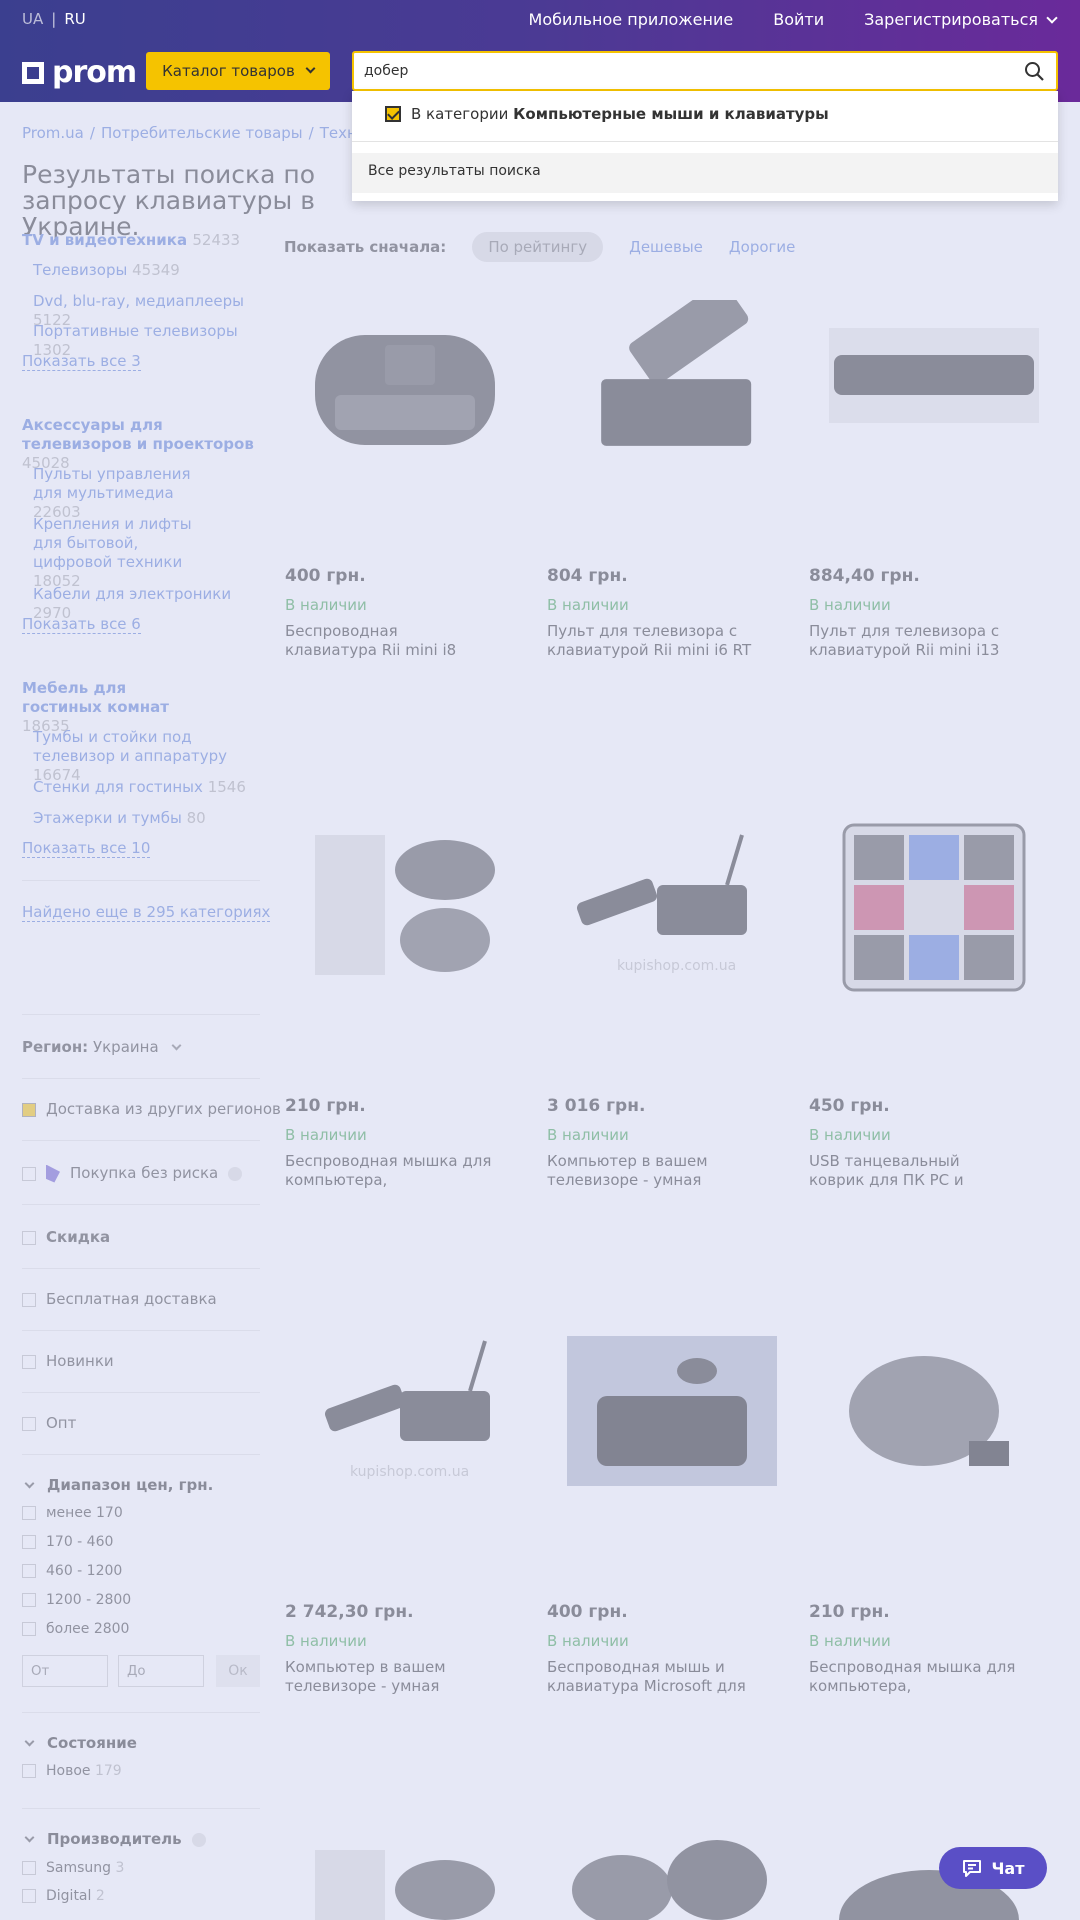  Describe the element at coordinates (161, 1671) in the screenshot. I see `price-to-input` at that location.